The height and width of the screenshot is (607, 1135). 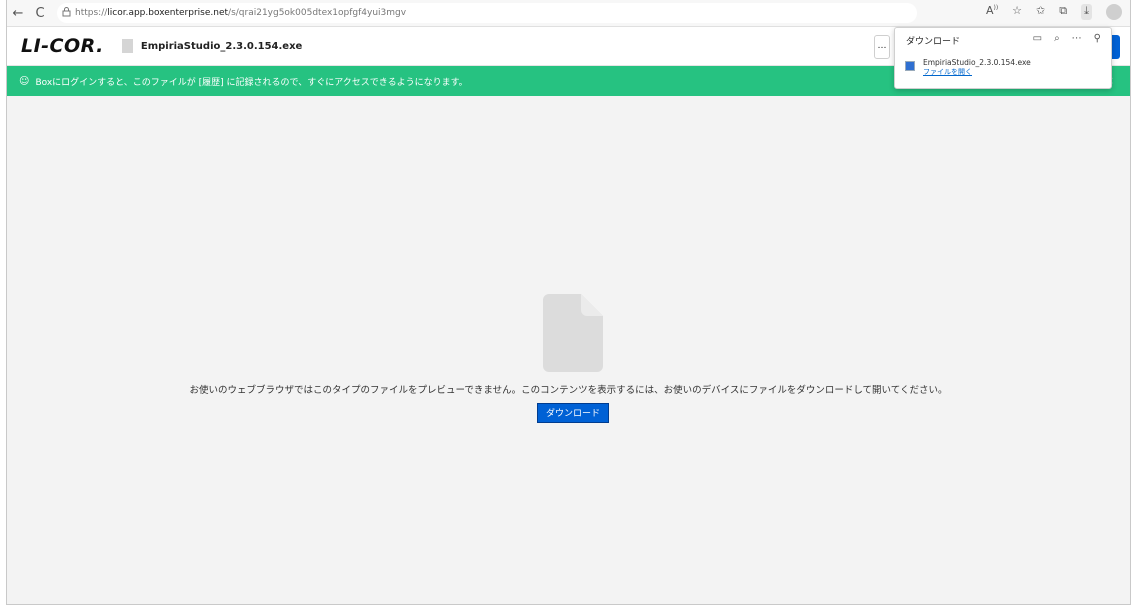 What do you see at coordinates (992, 12) in the screenshot?
I see `read-aloud-icon: A))` at bounding box center [992, 12].